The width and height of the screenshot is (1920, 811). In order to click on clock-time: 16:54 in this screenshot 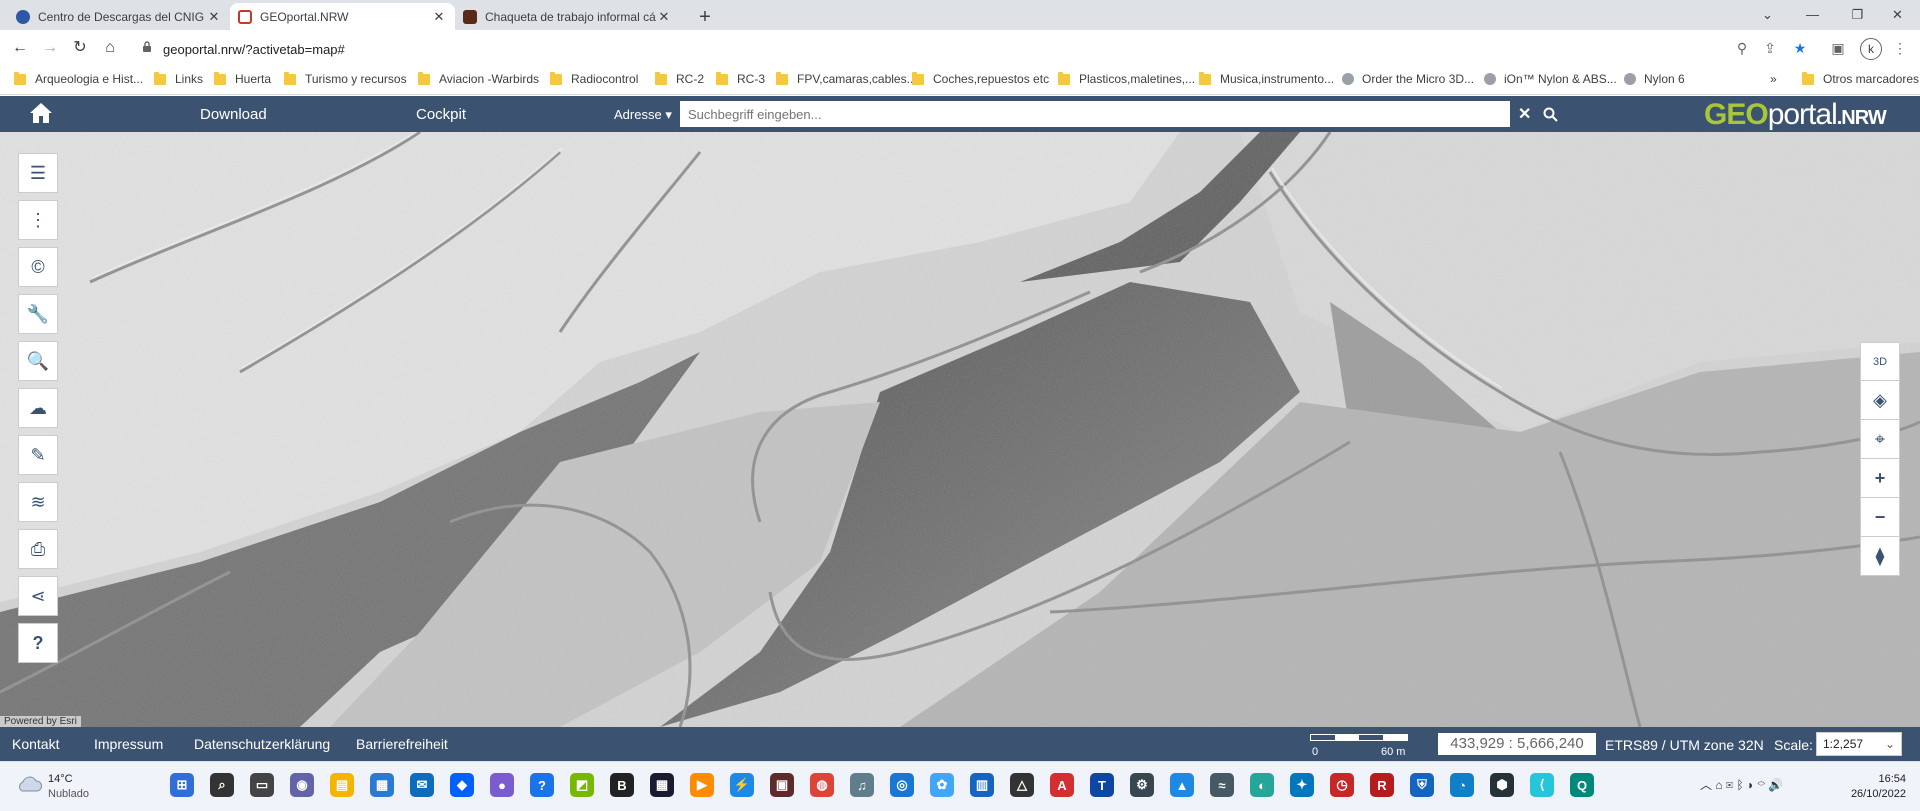, I will do `click(1876, 779)`.